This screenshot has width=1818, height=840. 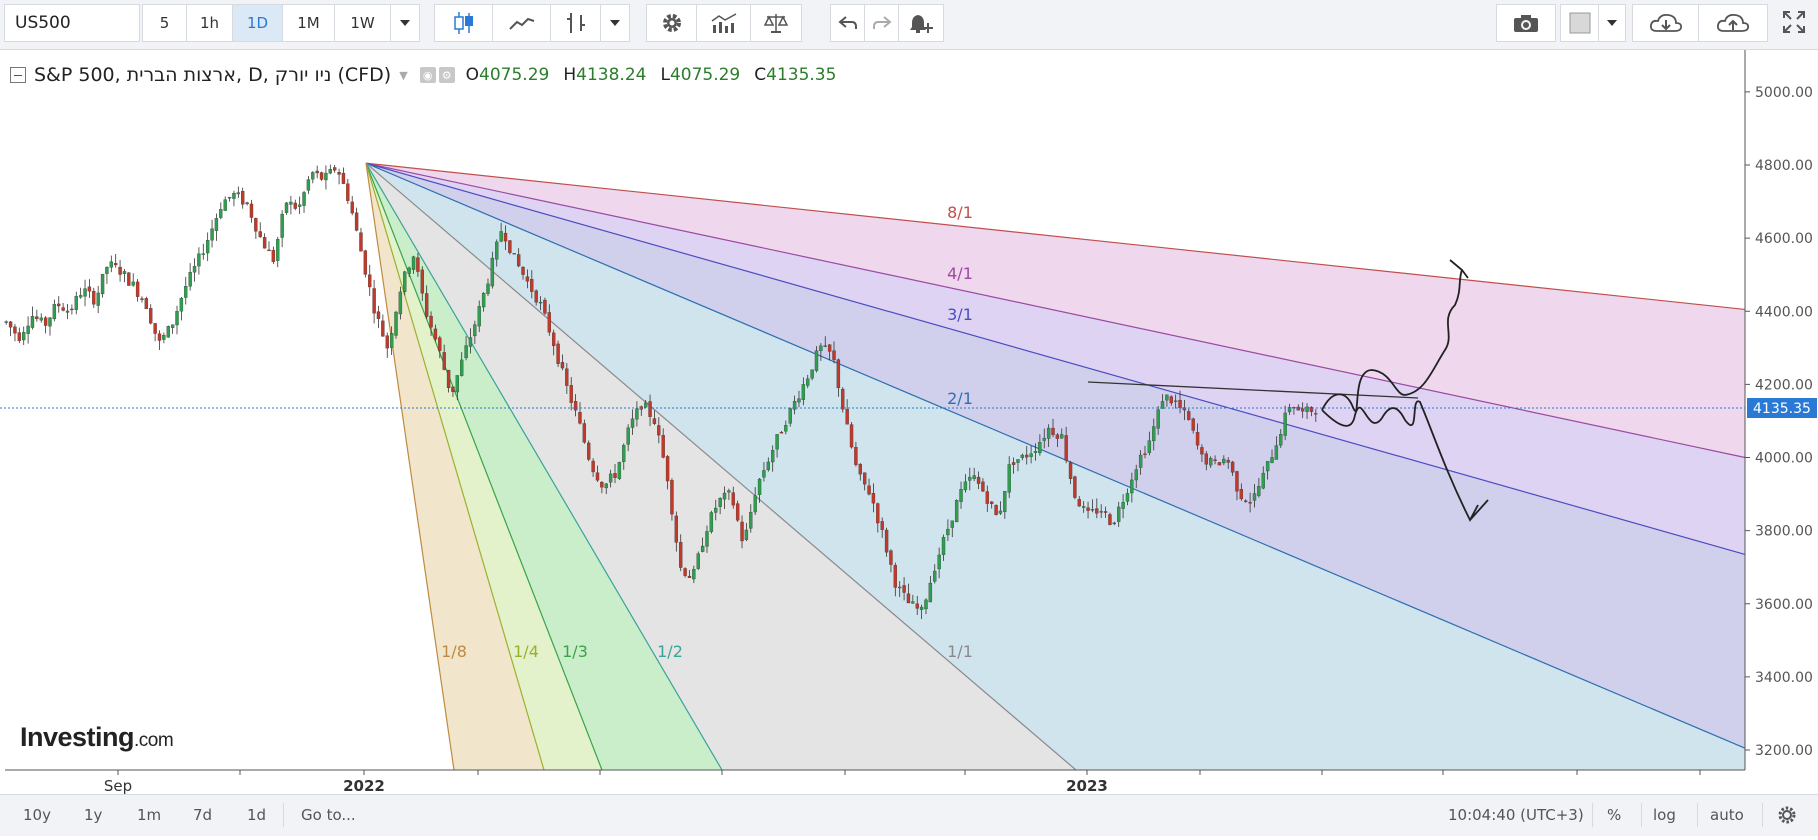 I want to click on compare-button, so click(x=776, y=23).